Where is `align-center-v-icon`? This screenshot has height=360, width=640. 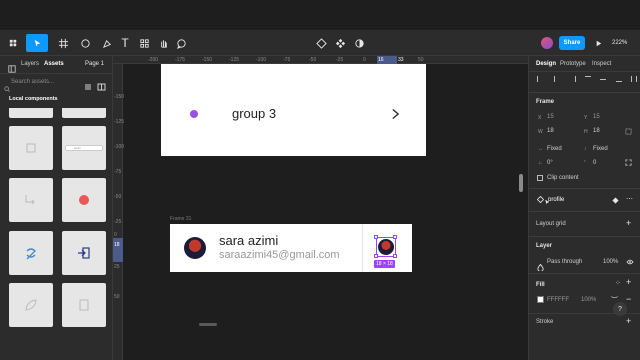 align-center-v-icon is located at coordinates (603, 82).